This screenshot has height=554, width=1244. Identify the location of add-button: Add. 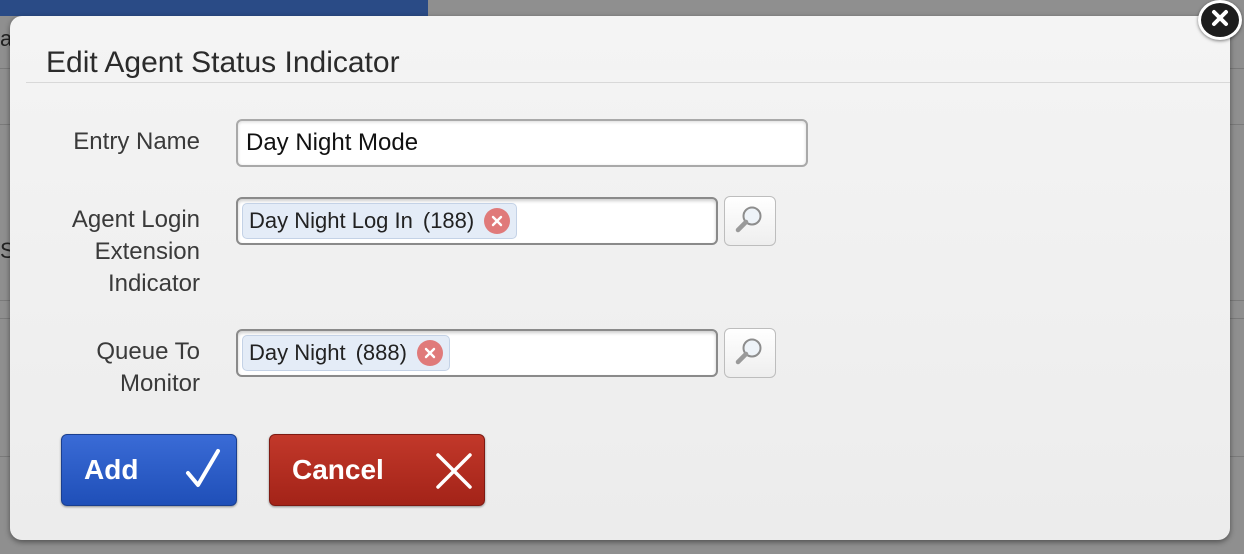
(149, 470).